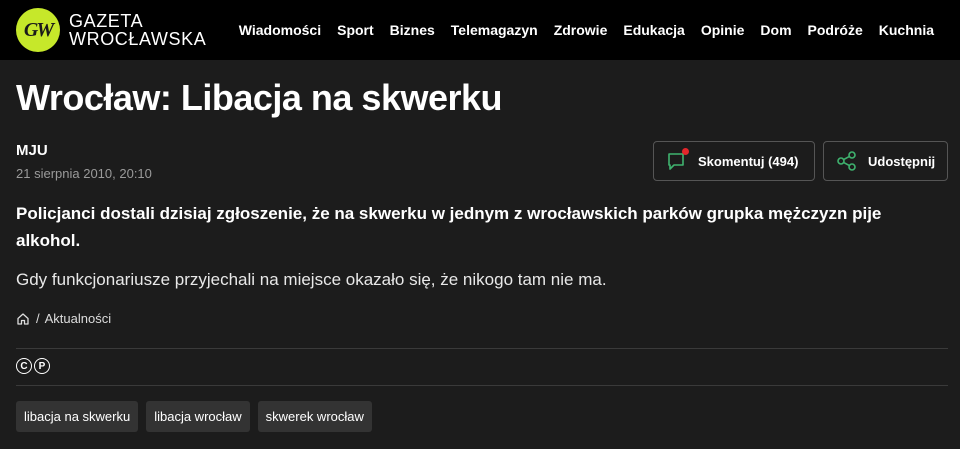 This screenshot has width=960, height=449. Describe the element at coordinates (847, 161) in the screenshot. I see `share-icon` at that location.